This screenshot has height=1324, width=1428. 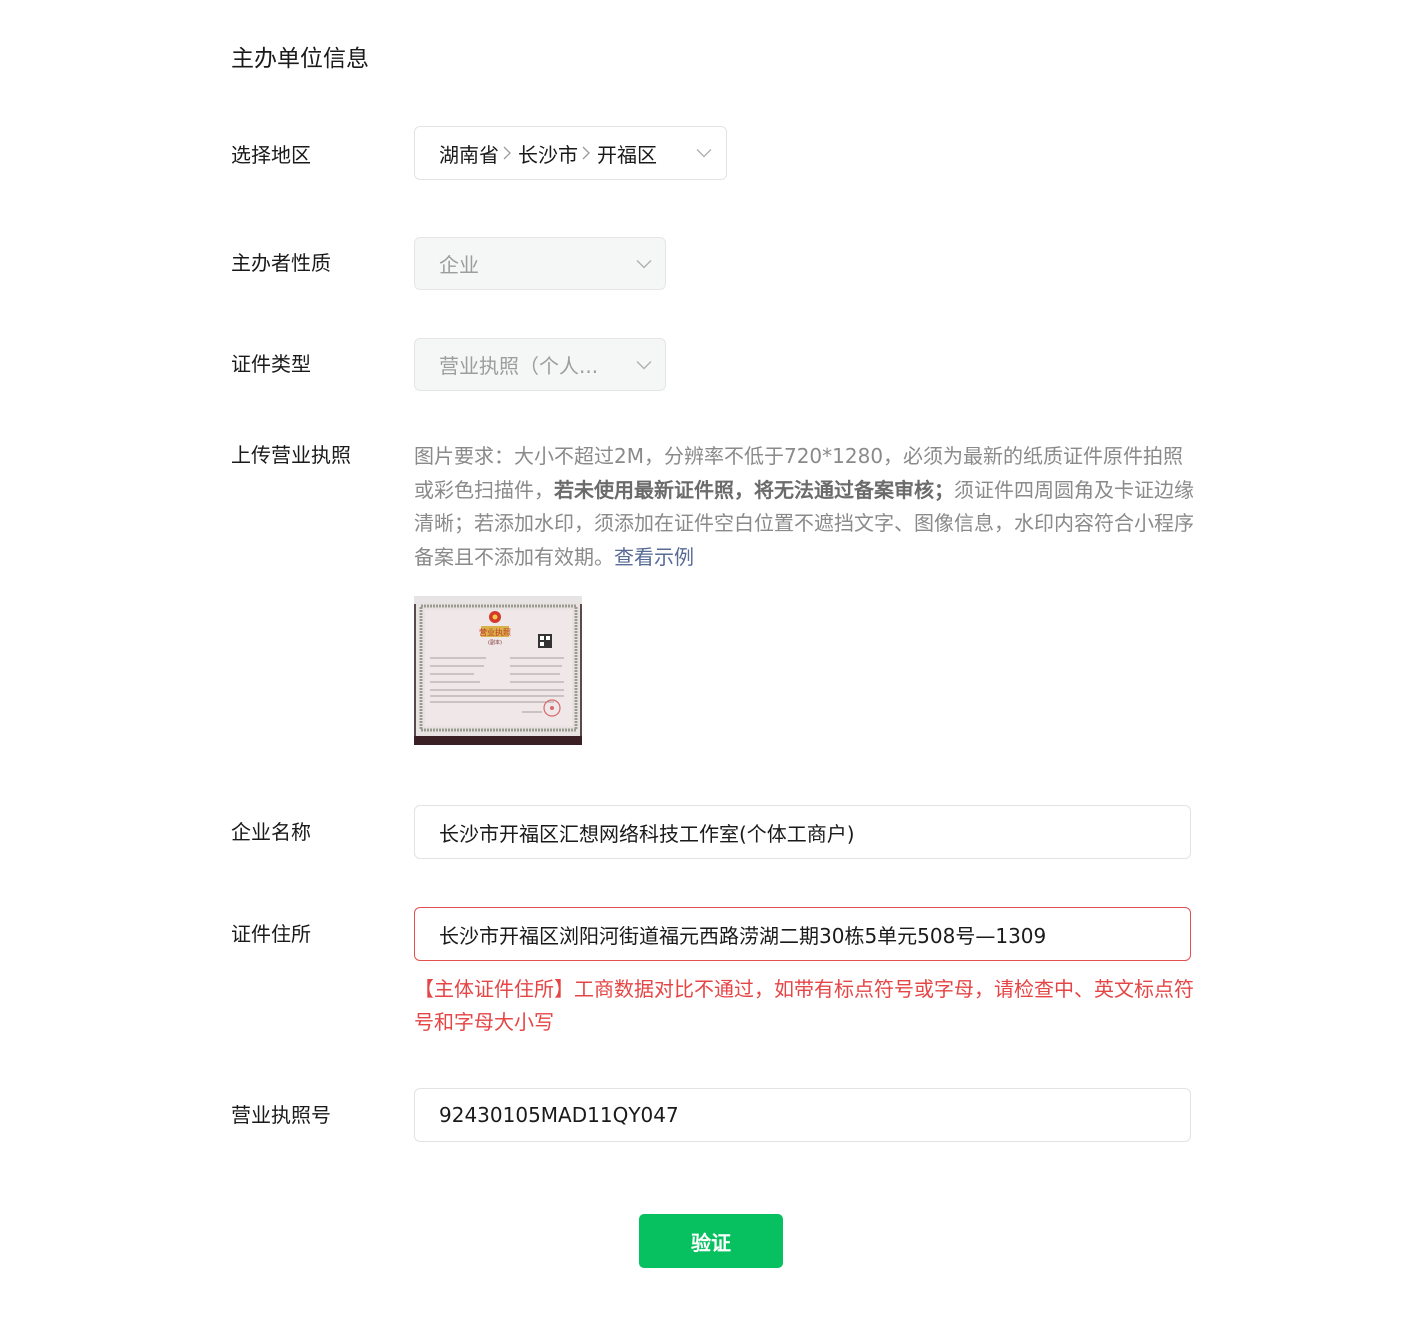 I want to click on organizer-type-label: 主办者性质, so click(x=281, y=263).